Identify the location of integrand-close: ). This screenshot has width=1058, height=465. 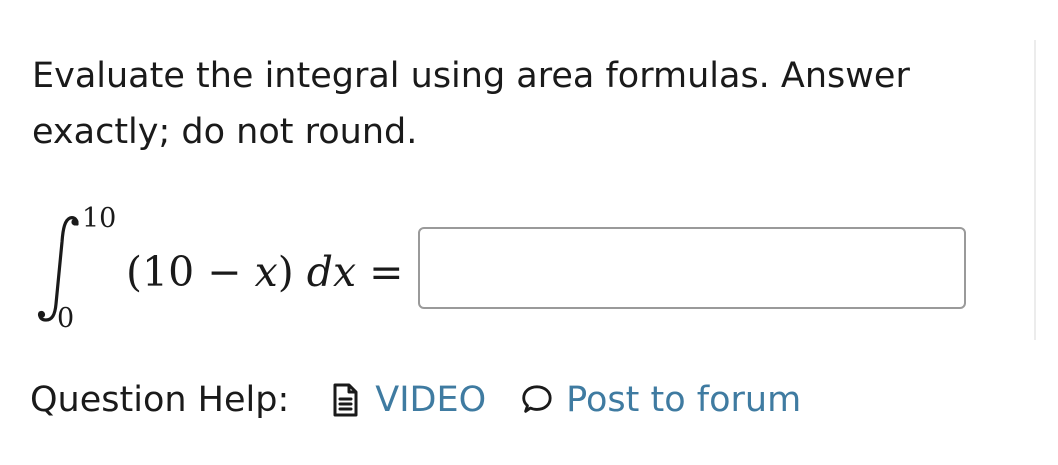
(292, 272).